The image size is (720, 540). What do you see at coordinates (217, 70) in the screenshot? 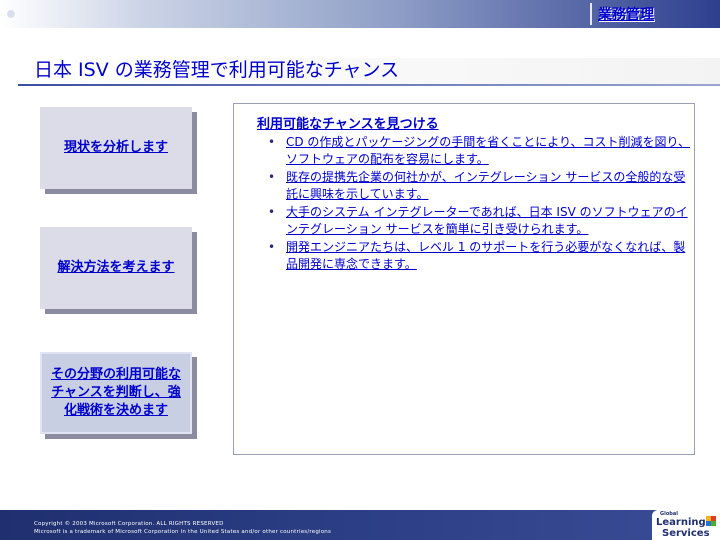
I see `page-title: 日本 ISV の業務管理で利用可能なチャンス` at bounding box center [217, 70].